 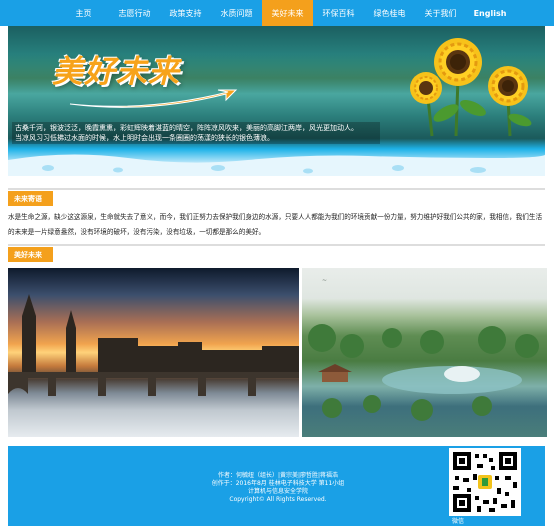 I want to click on nav-item-home: 主页, so click(x=83, y=13).